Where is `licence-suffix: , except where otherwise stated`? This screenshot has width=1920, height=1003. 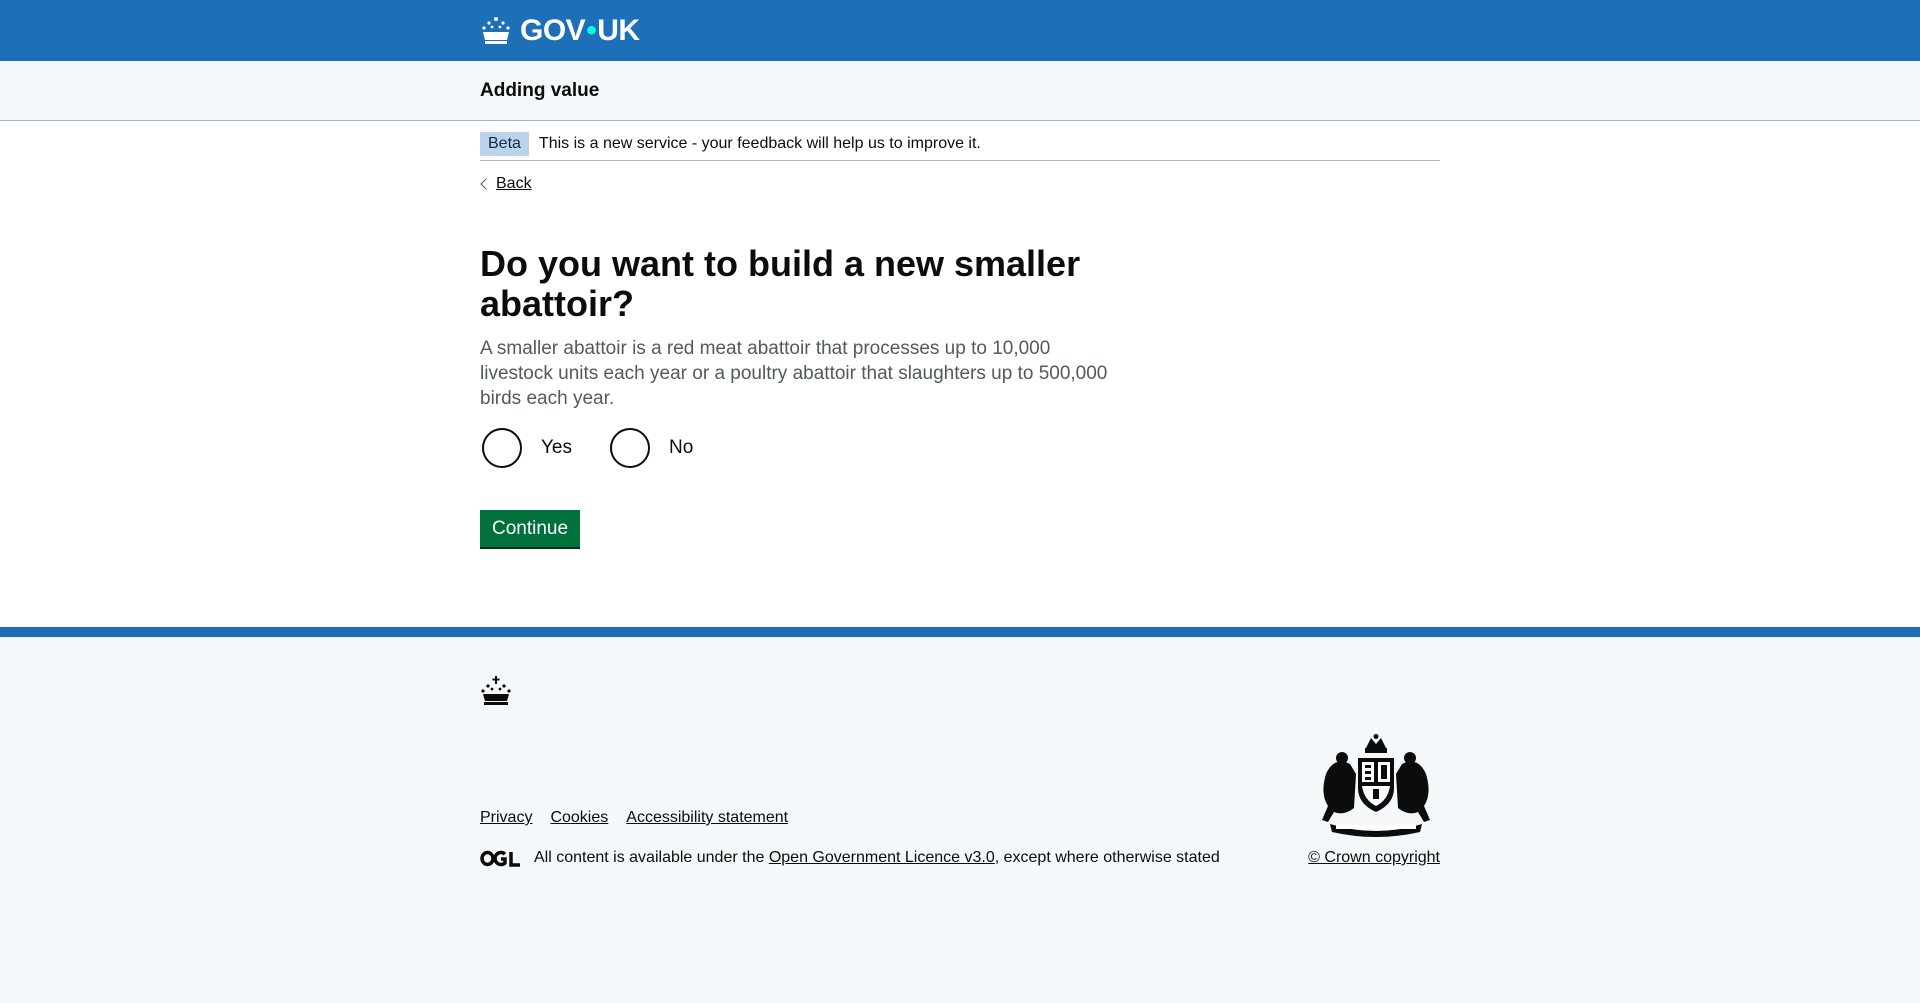
licence-suffix: , except where otherwise stated is located at coordinates (1107, 857).